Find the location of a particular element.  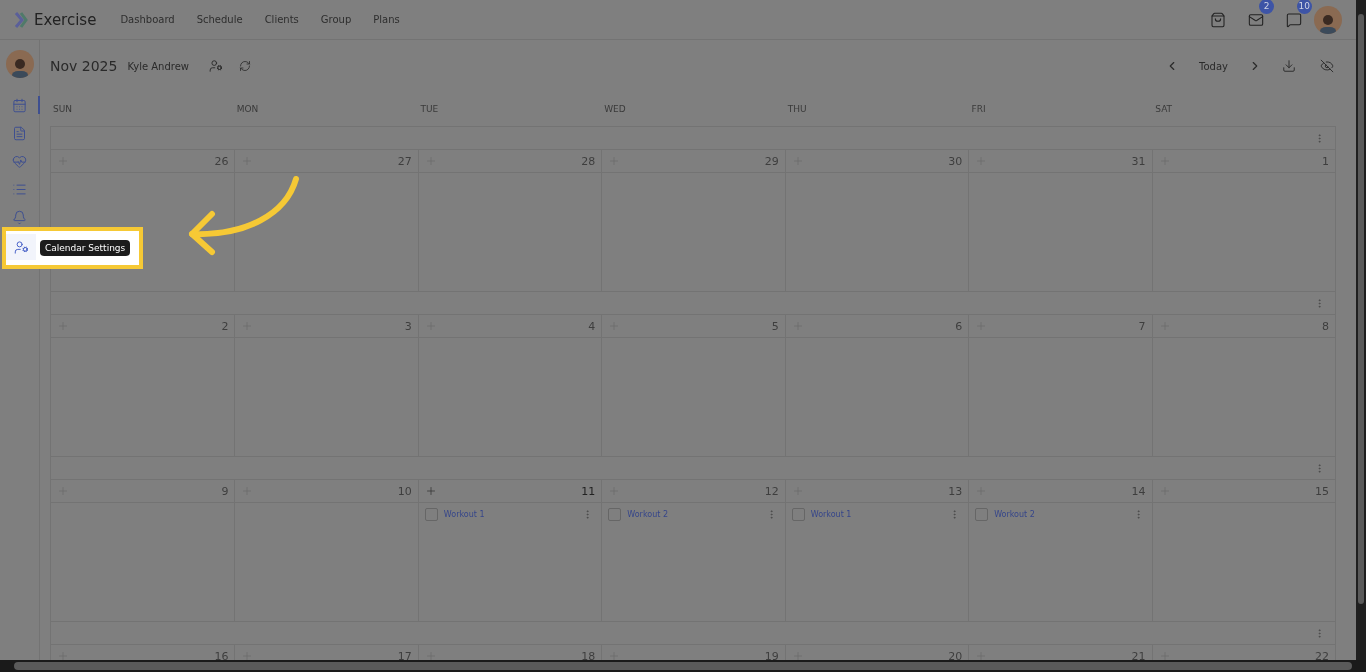

user-settings-icon is located at coordinates (21, 247).